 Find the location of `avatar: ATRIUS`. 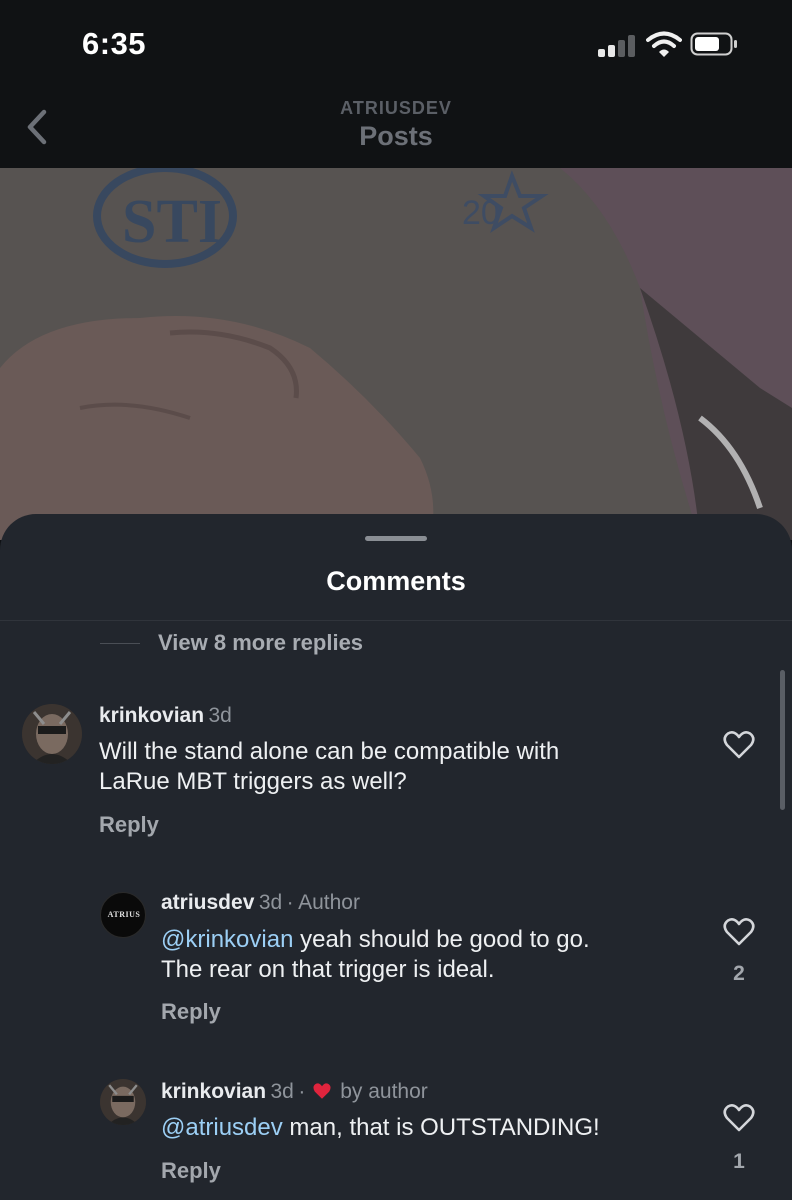

avatar: ATRIUS is located at coordinates (123, 915).